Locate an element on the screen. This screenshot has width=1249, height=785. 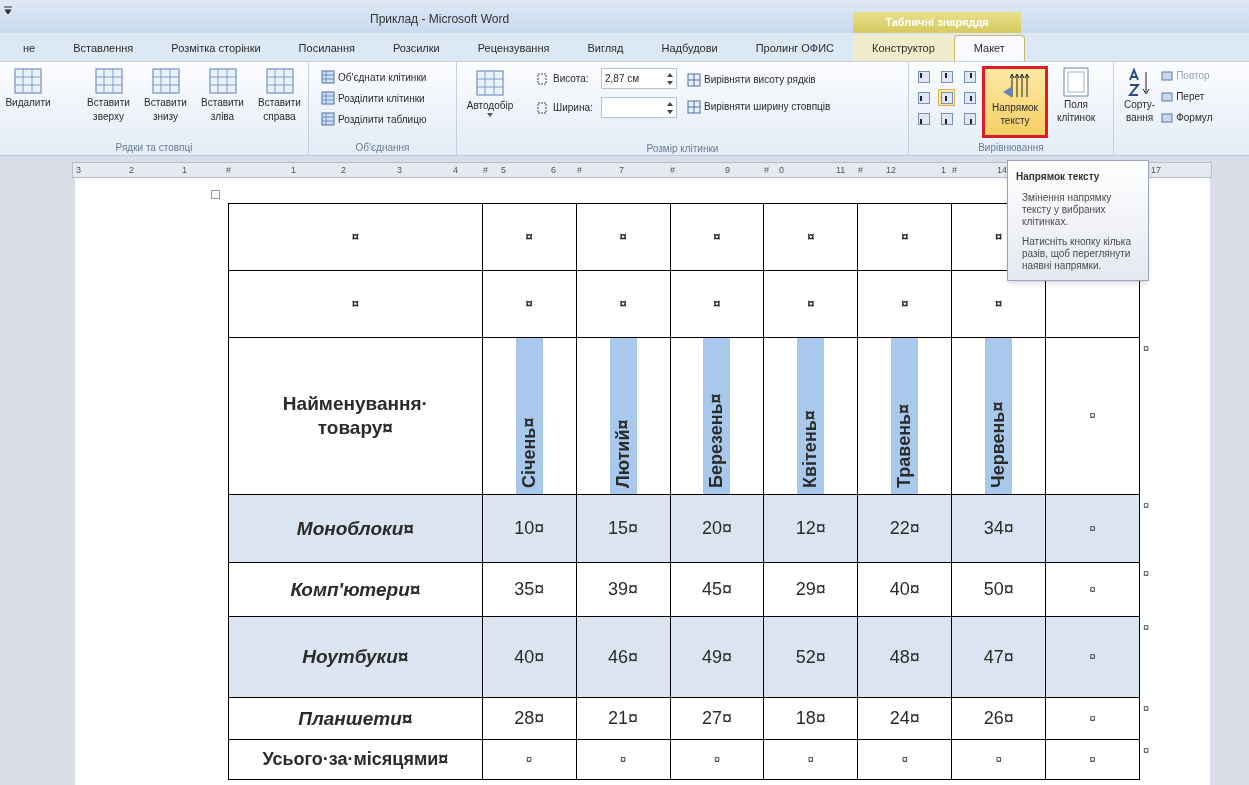
autofit-button: Автодобір is located at coordinates (490, 104).